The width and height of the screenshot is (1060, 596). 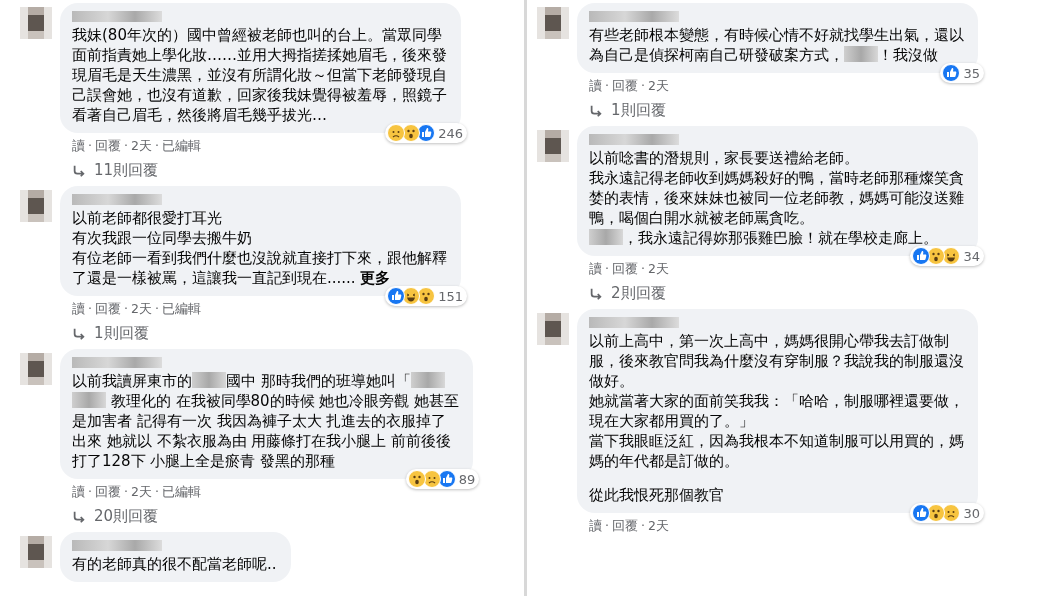 I want to click on comment-text: ，我永遠記得妳那張雞巴臉！就在學校走廊上。, so click(x=780, y=238).